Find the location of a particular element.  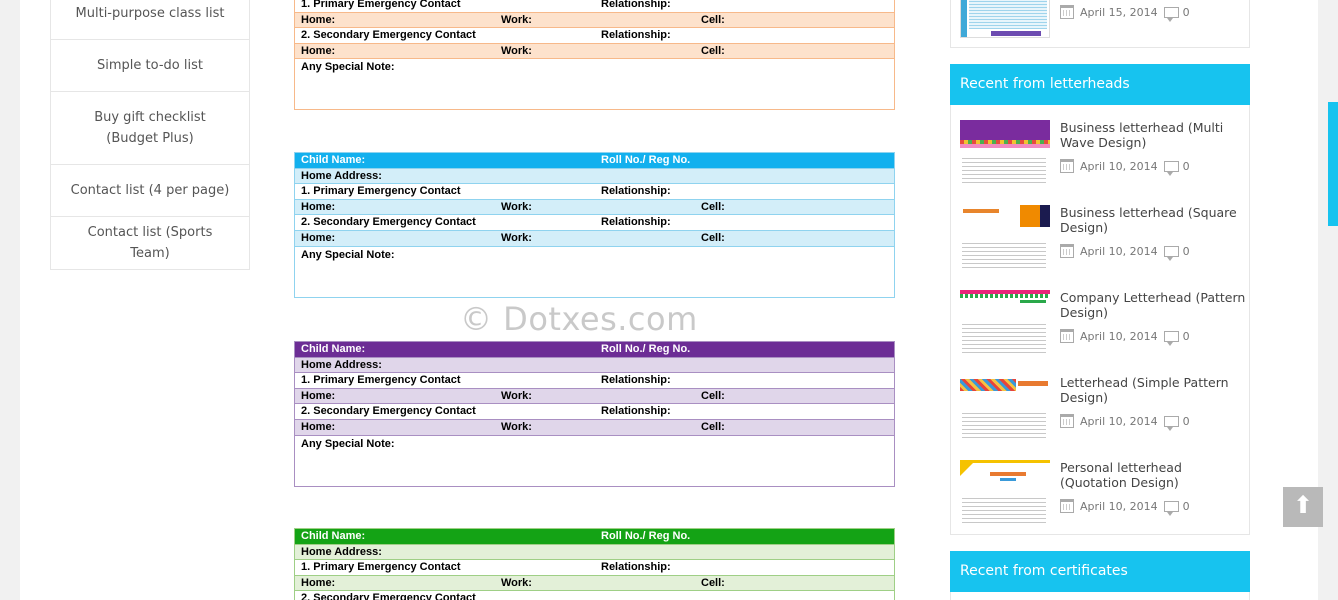

sidebar-item-label: Buy gift checklist (Budget Plus) is located at coordinates (150, 128).